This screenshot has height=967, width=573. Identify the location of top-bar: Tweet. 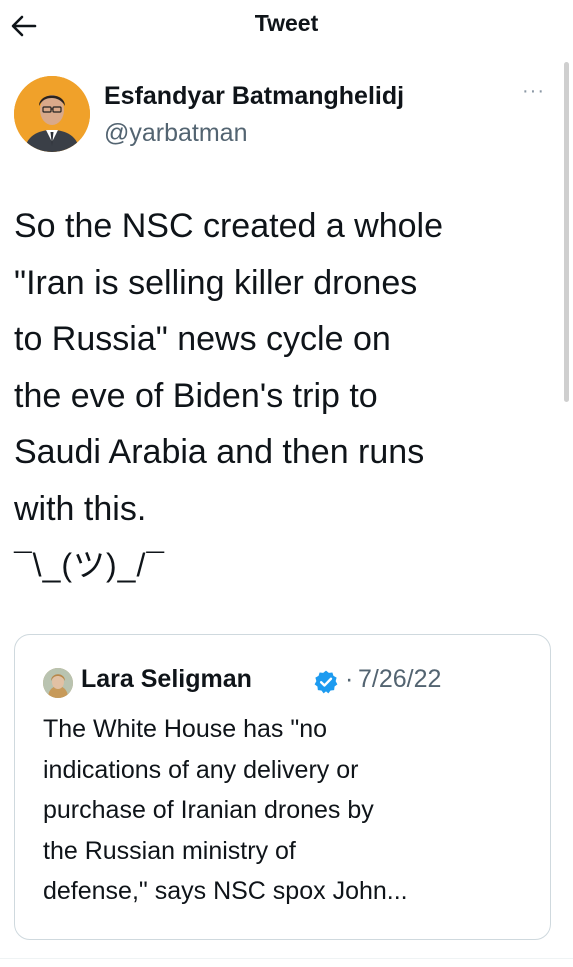
(286, 25).